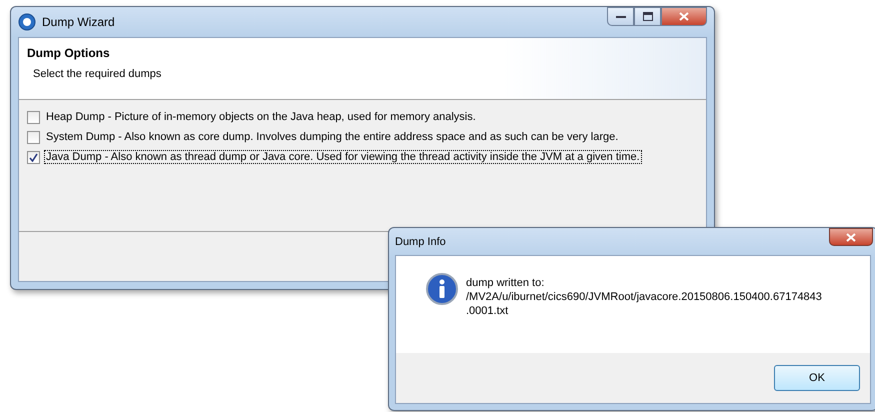 This screenshot has height=412, width=875. What do you see at coordinates (261, 117) in the screenshot?
I see `option-label: Heap Dump - Picture of in-memory objects on the Java heap, used for memory analysis.` at bounding box center [261, 117].